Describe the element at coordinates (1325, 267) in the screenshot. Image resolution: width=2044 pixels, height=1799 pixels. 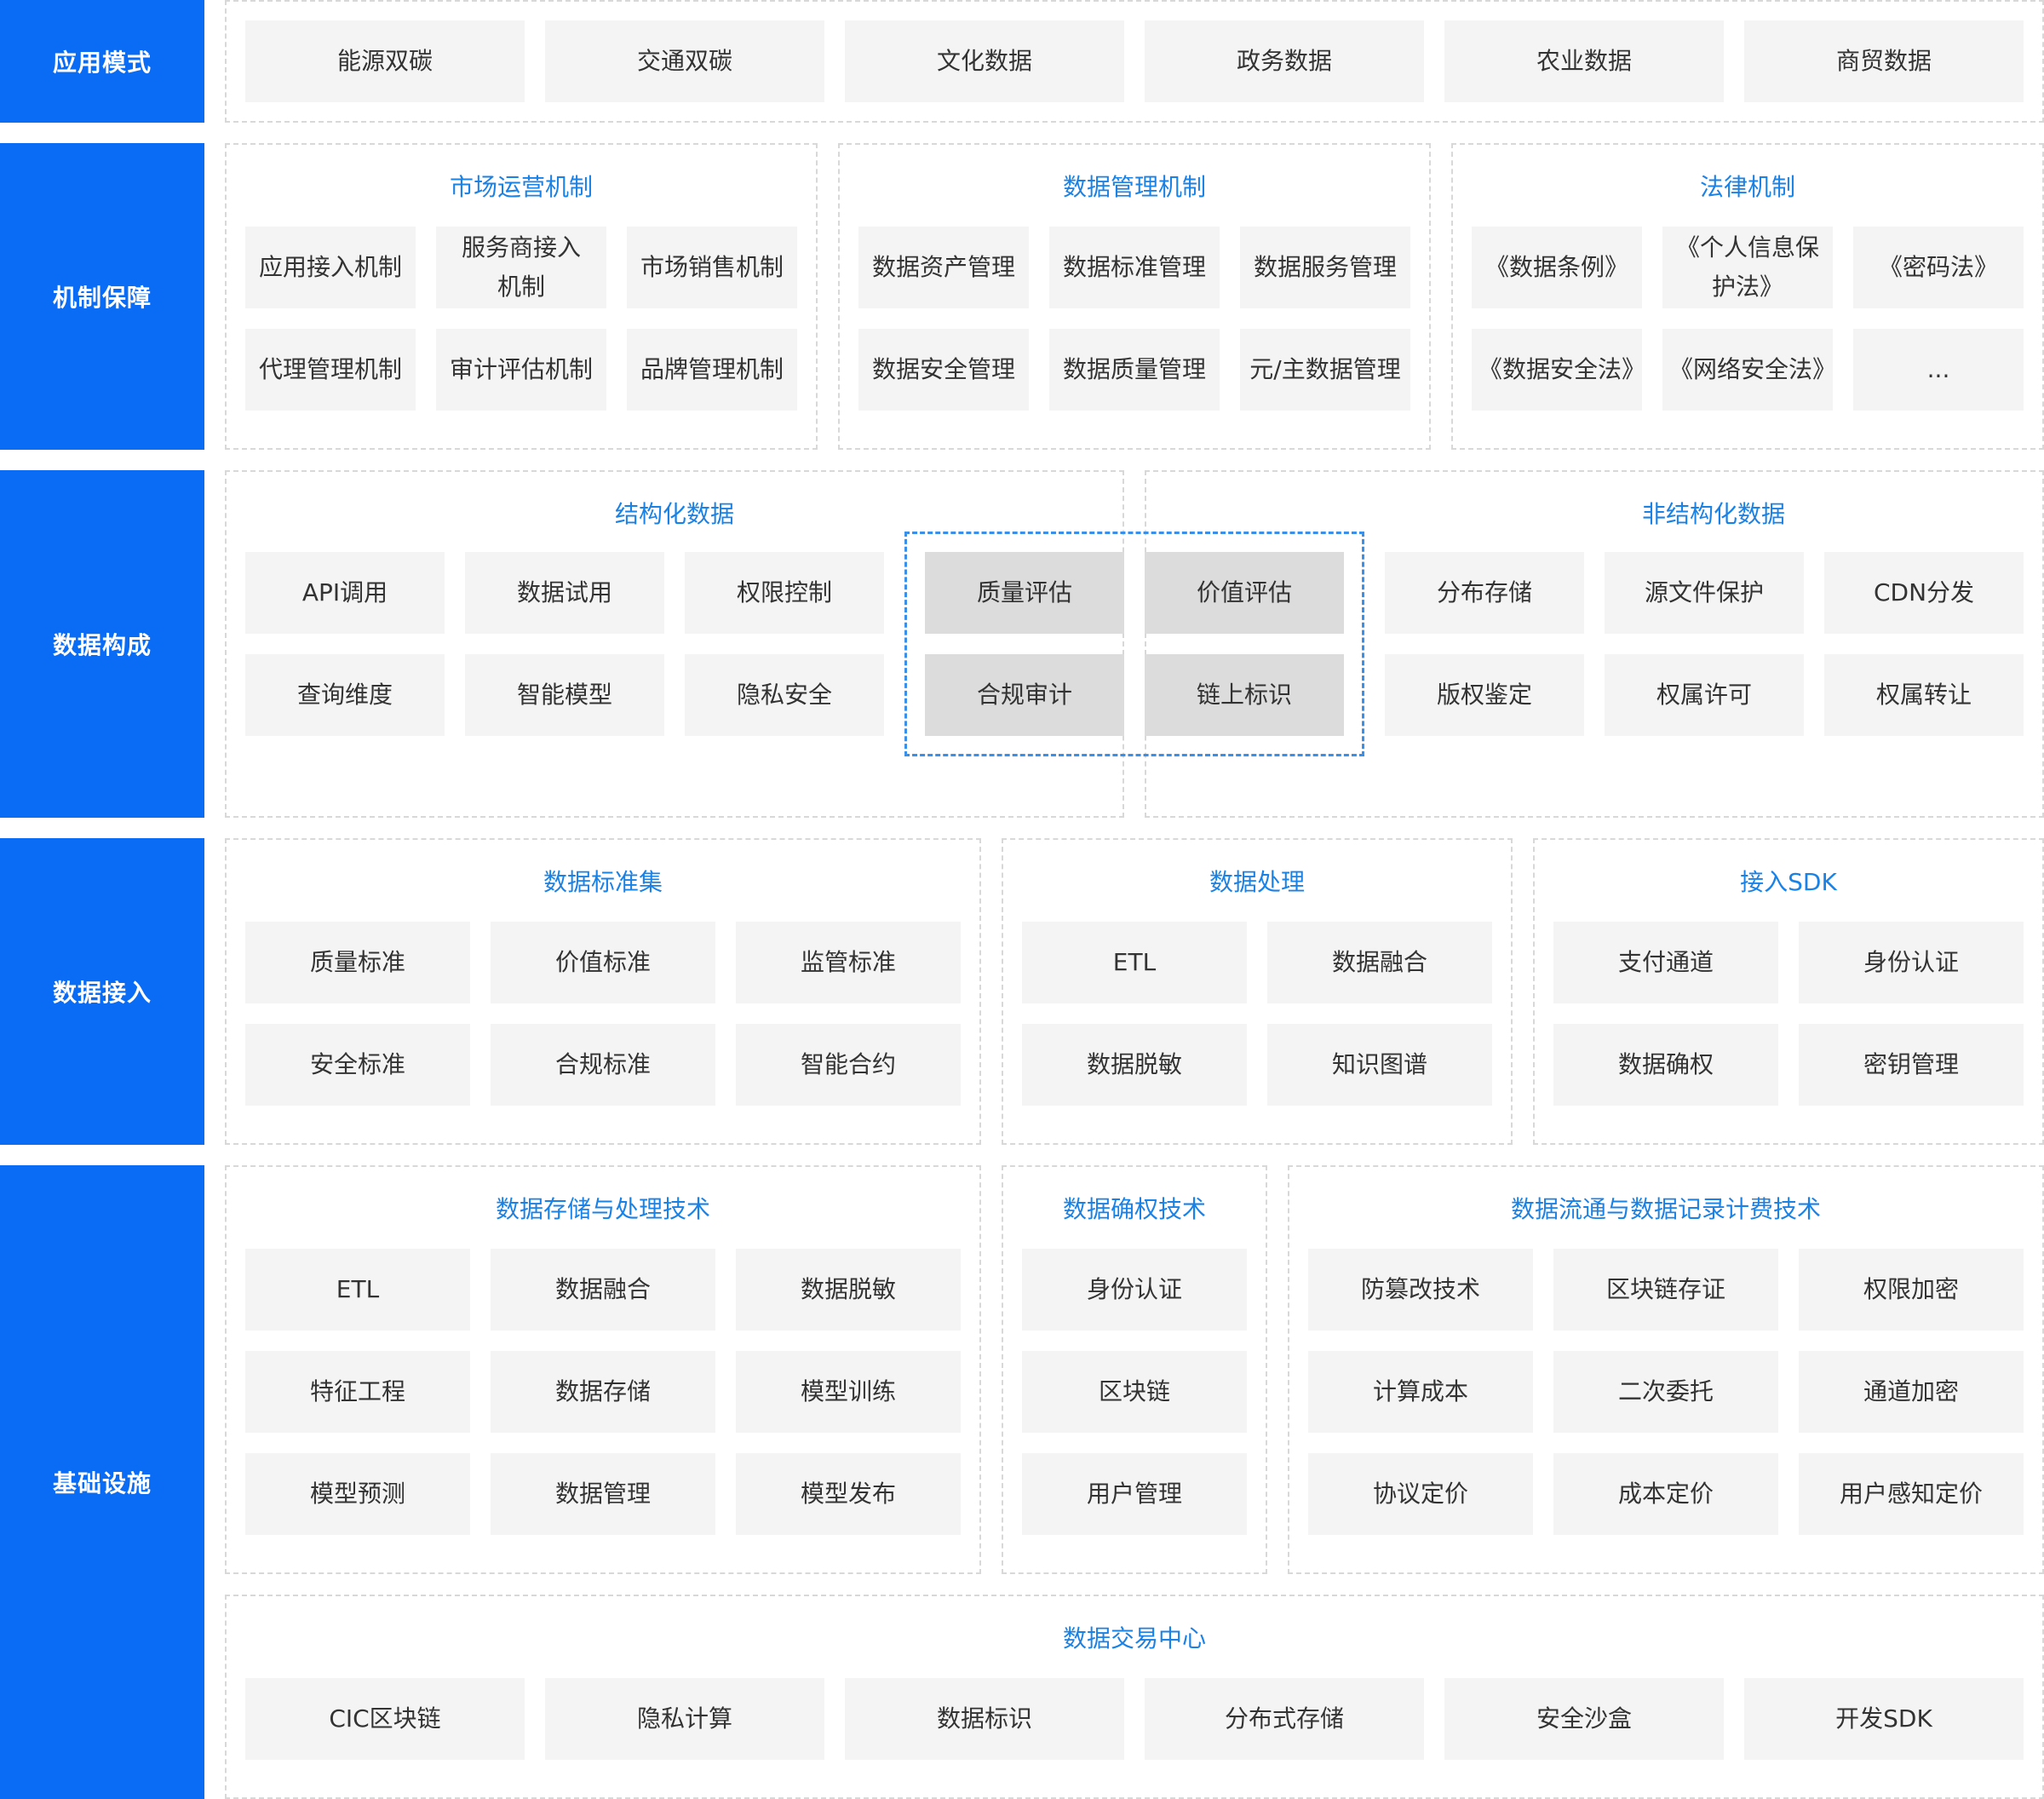
I see `mechanism-item: 数据服务管理` at that location.